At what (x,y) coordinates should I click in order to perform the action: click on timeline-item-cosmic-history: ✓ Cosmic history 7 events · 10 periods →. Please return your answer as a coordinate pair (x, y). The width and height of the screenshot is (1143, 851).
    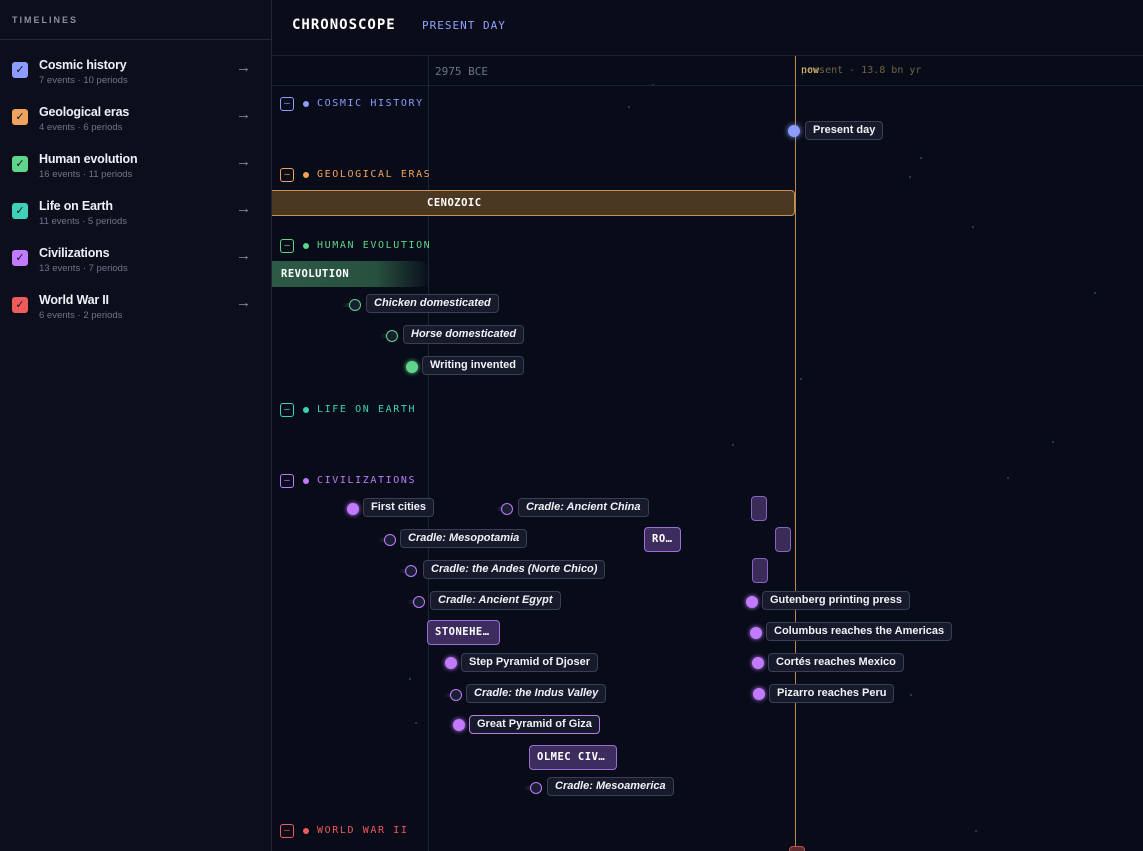
    Looking at the image, I should click on (135, 79).